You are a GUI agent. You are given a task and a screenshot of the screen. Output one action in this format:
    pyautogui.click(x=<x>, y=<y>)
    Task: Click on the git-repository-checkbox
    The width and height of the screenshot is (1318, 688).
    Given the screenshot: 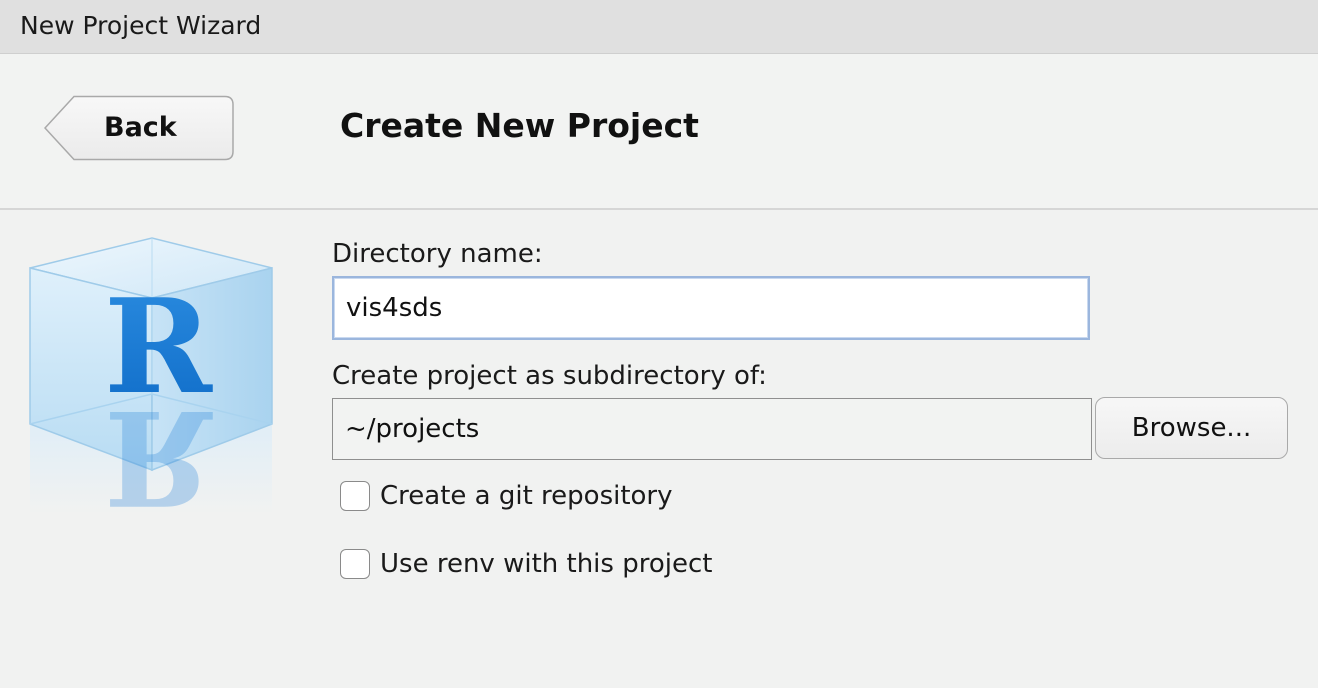 What is the action you would take?
    pyautogui.click(x=355, y=496)
    